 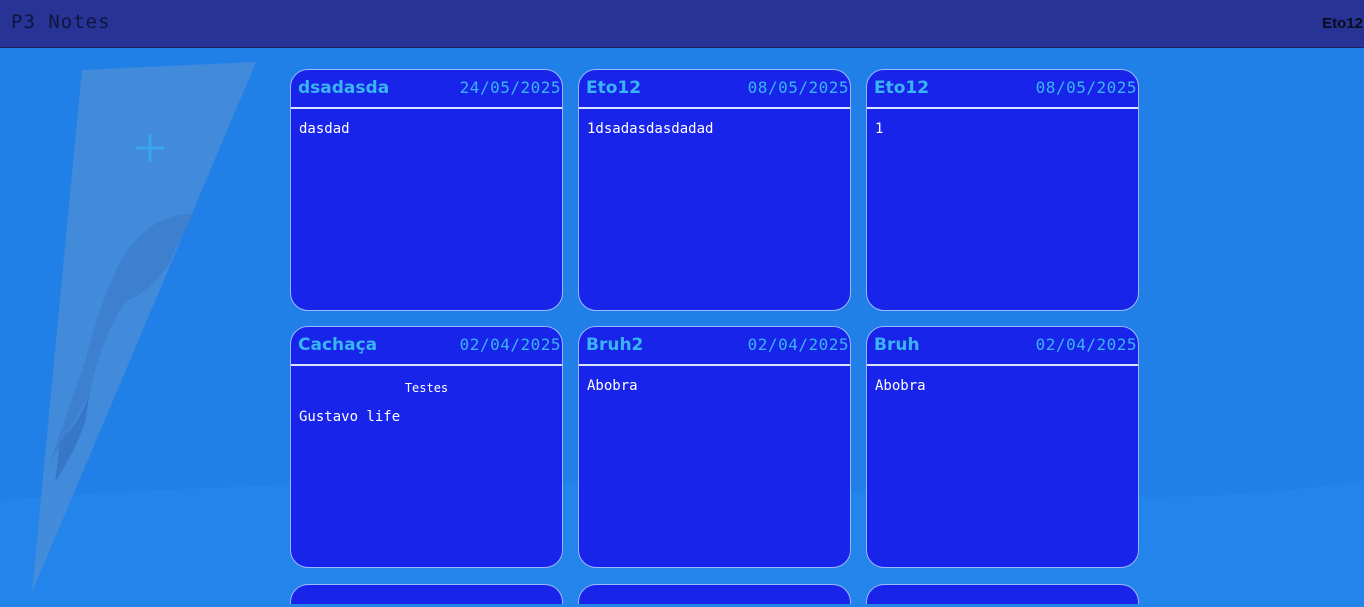 I want to click on note-card: Bruh 02/04/2025 Abobra, so click(x=1002, y=447).